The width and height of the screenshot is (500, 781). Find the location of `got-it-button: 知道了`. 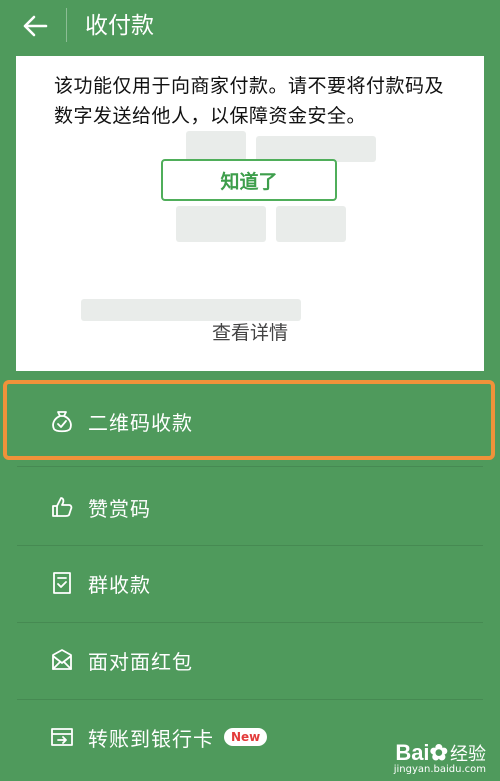

got-it-button: 知道了 is located at coordinates (249, 180).